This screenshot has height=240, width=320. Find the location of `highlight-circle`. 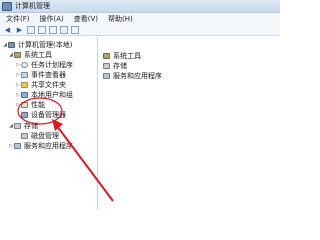

highlight-circle is located at coordinates (40, 111).